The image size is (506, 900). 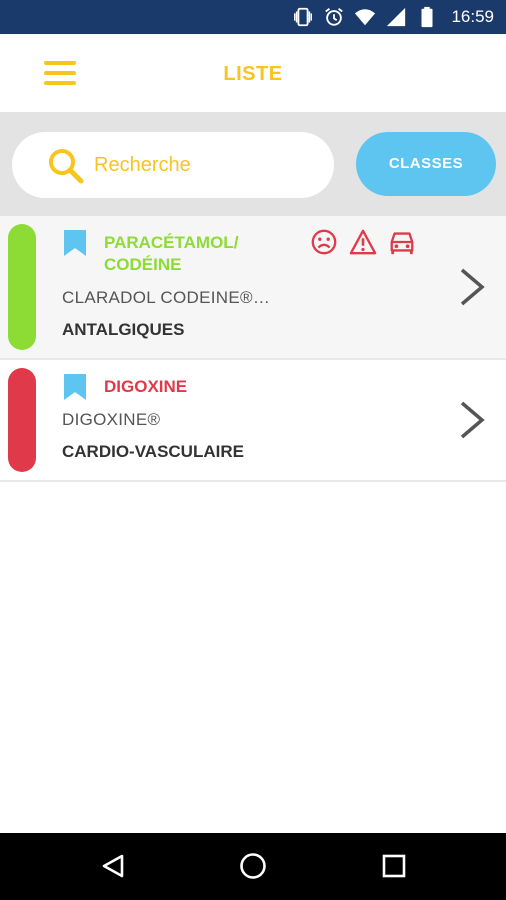 I want to click on drug-name-line-1: PARACÉTAMOL/, so click(x=171, y=242).